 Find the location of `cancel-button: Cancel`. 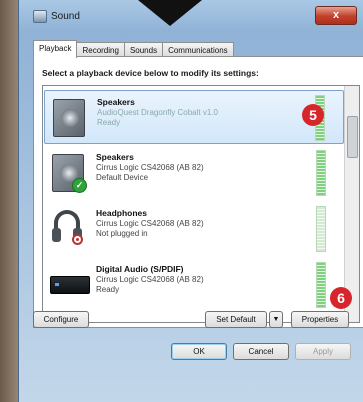

cancel-button: Cancel is located at coordinates (261, 351).